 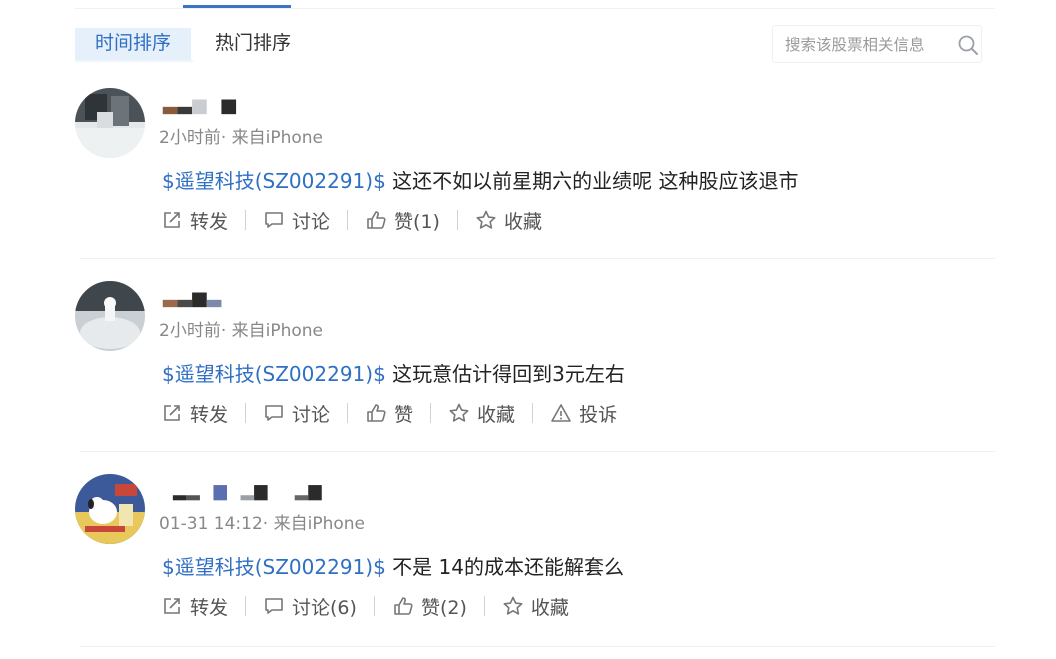 I want to click on like-button: 赞(2), so click(x=429, y=606).